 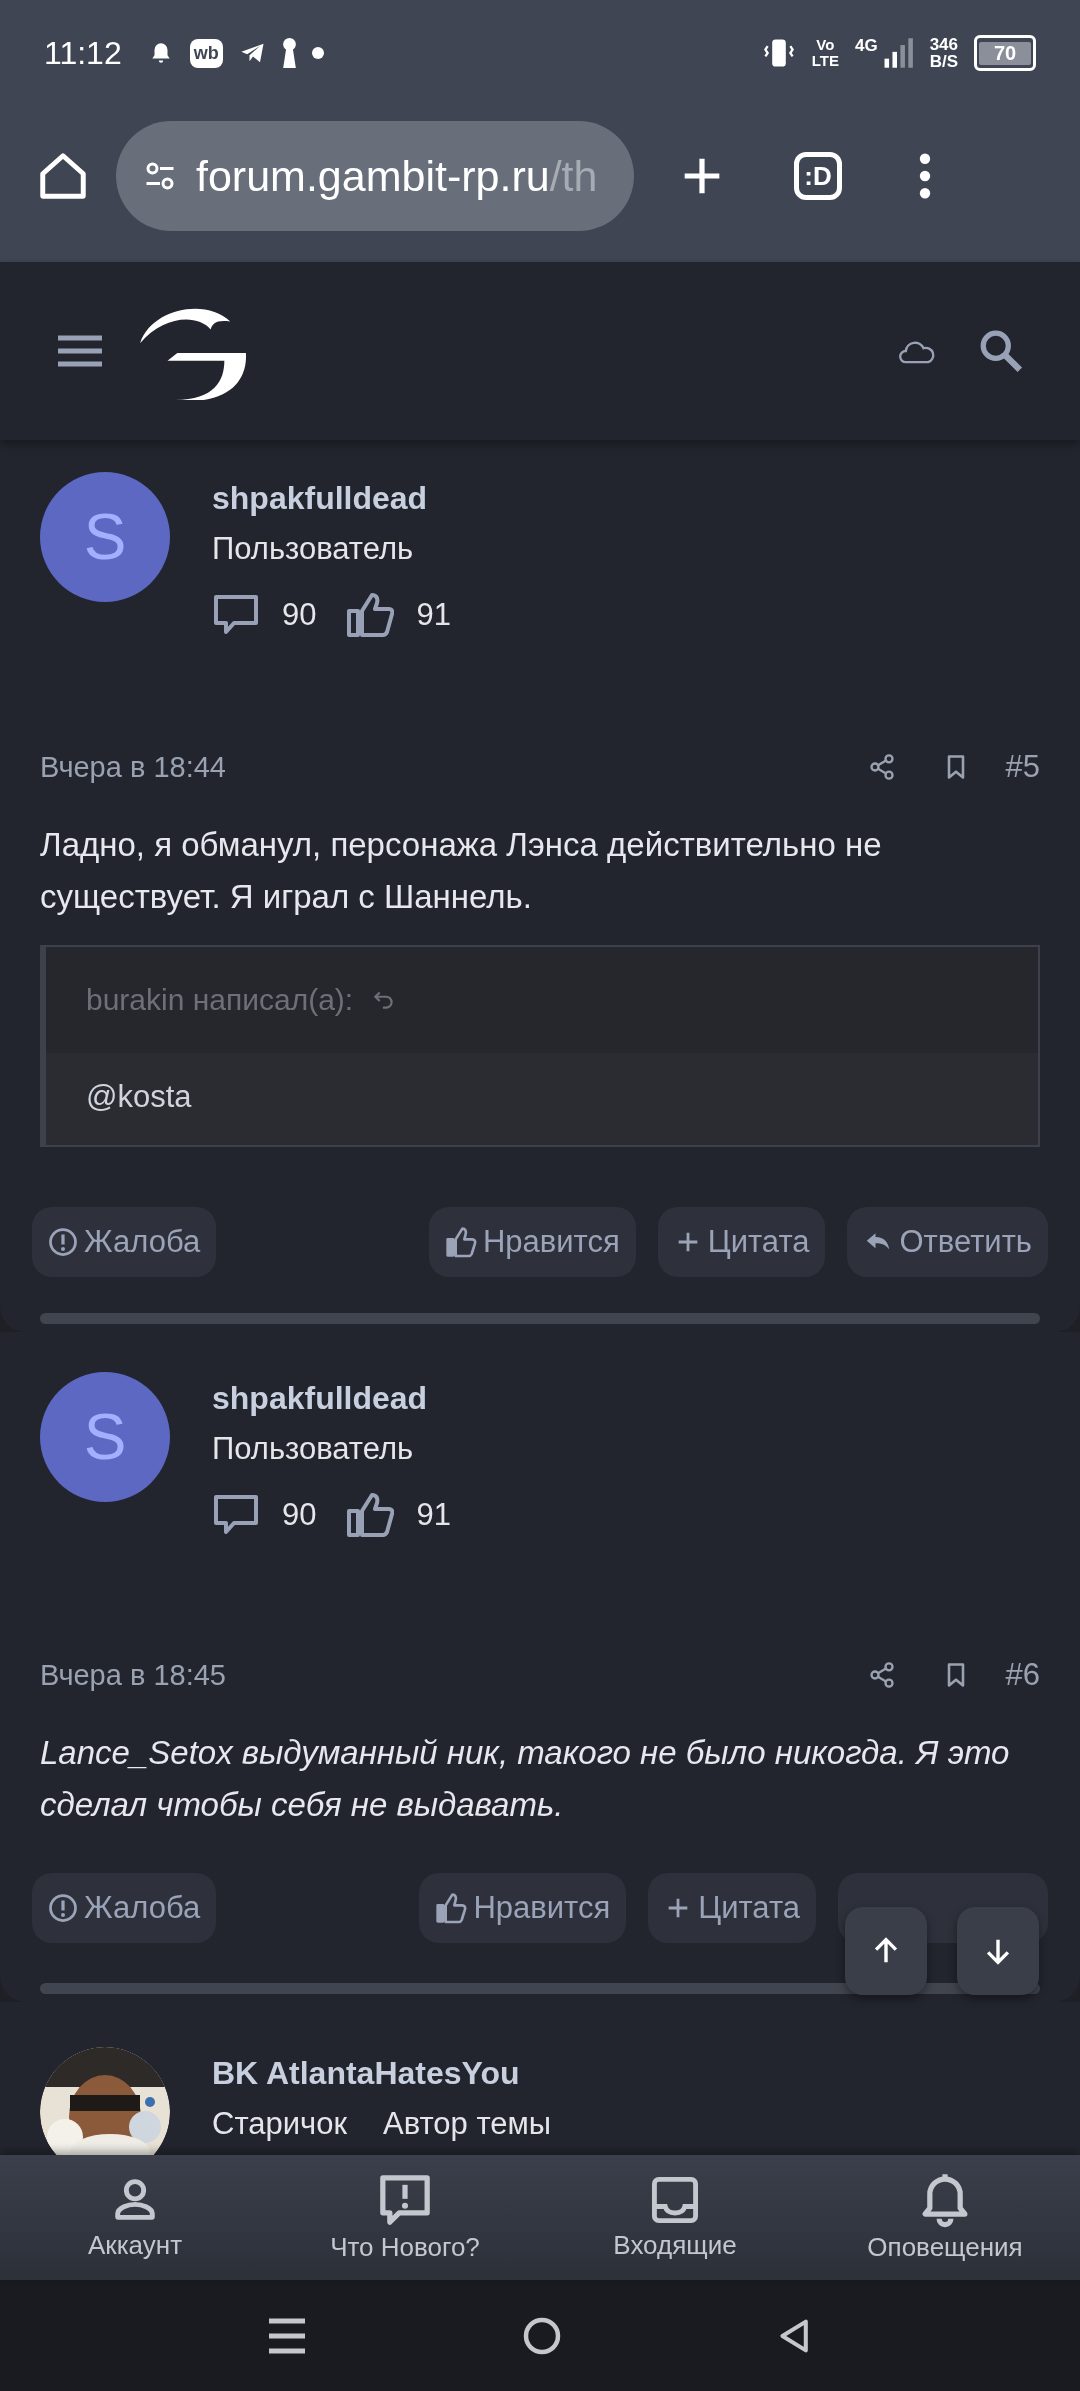 What do you see at coordinates (542, 2335) in the screenshot?
I see `home-icon` at bounding box center [542, 2335].